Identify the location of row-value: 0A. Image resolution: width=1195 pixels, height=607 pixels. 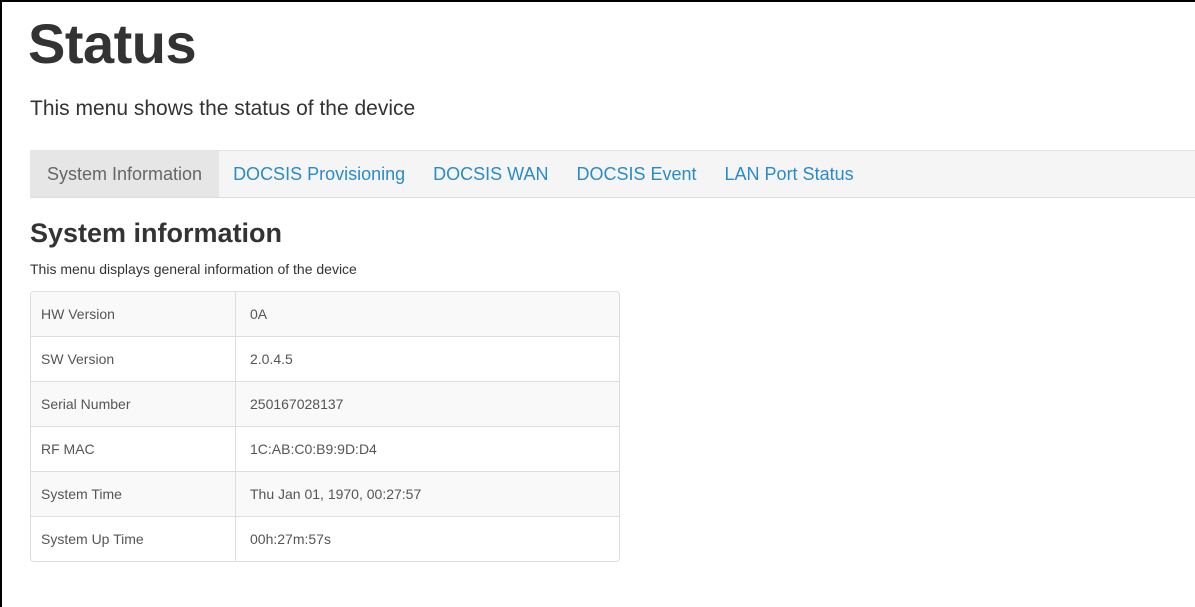
(427, 314).